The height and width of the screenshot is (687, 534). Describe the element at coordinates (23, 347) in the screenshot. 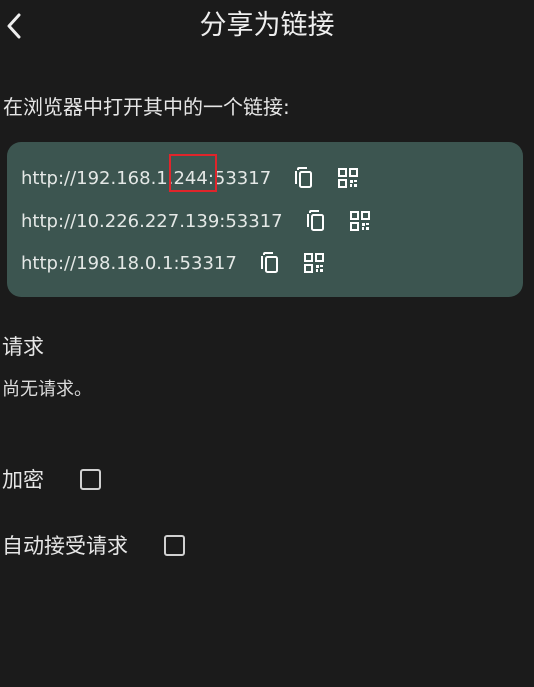

I see `requests-section-title: 请求` at that location.